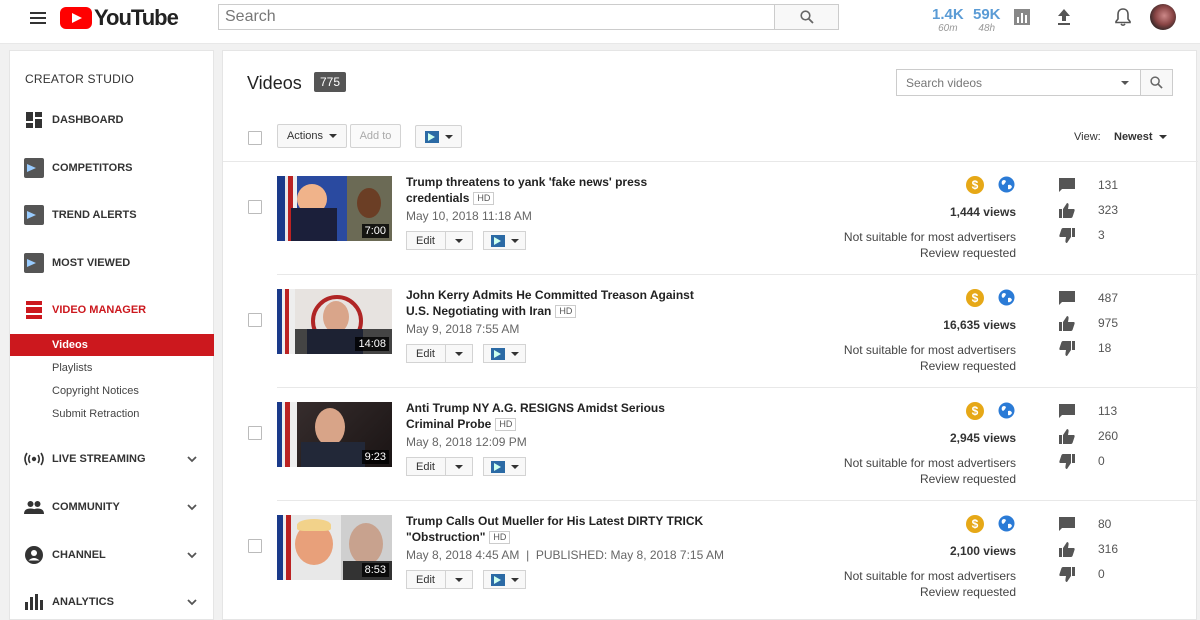  Describe the element at coordinates (948, 20) in the screenshot. I see `stat-realtime-60m: 1.4K 60m` at that location.